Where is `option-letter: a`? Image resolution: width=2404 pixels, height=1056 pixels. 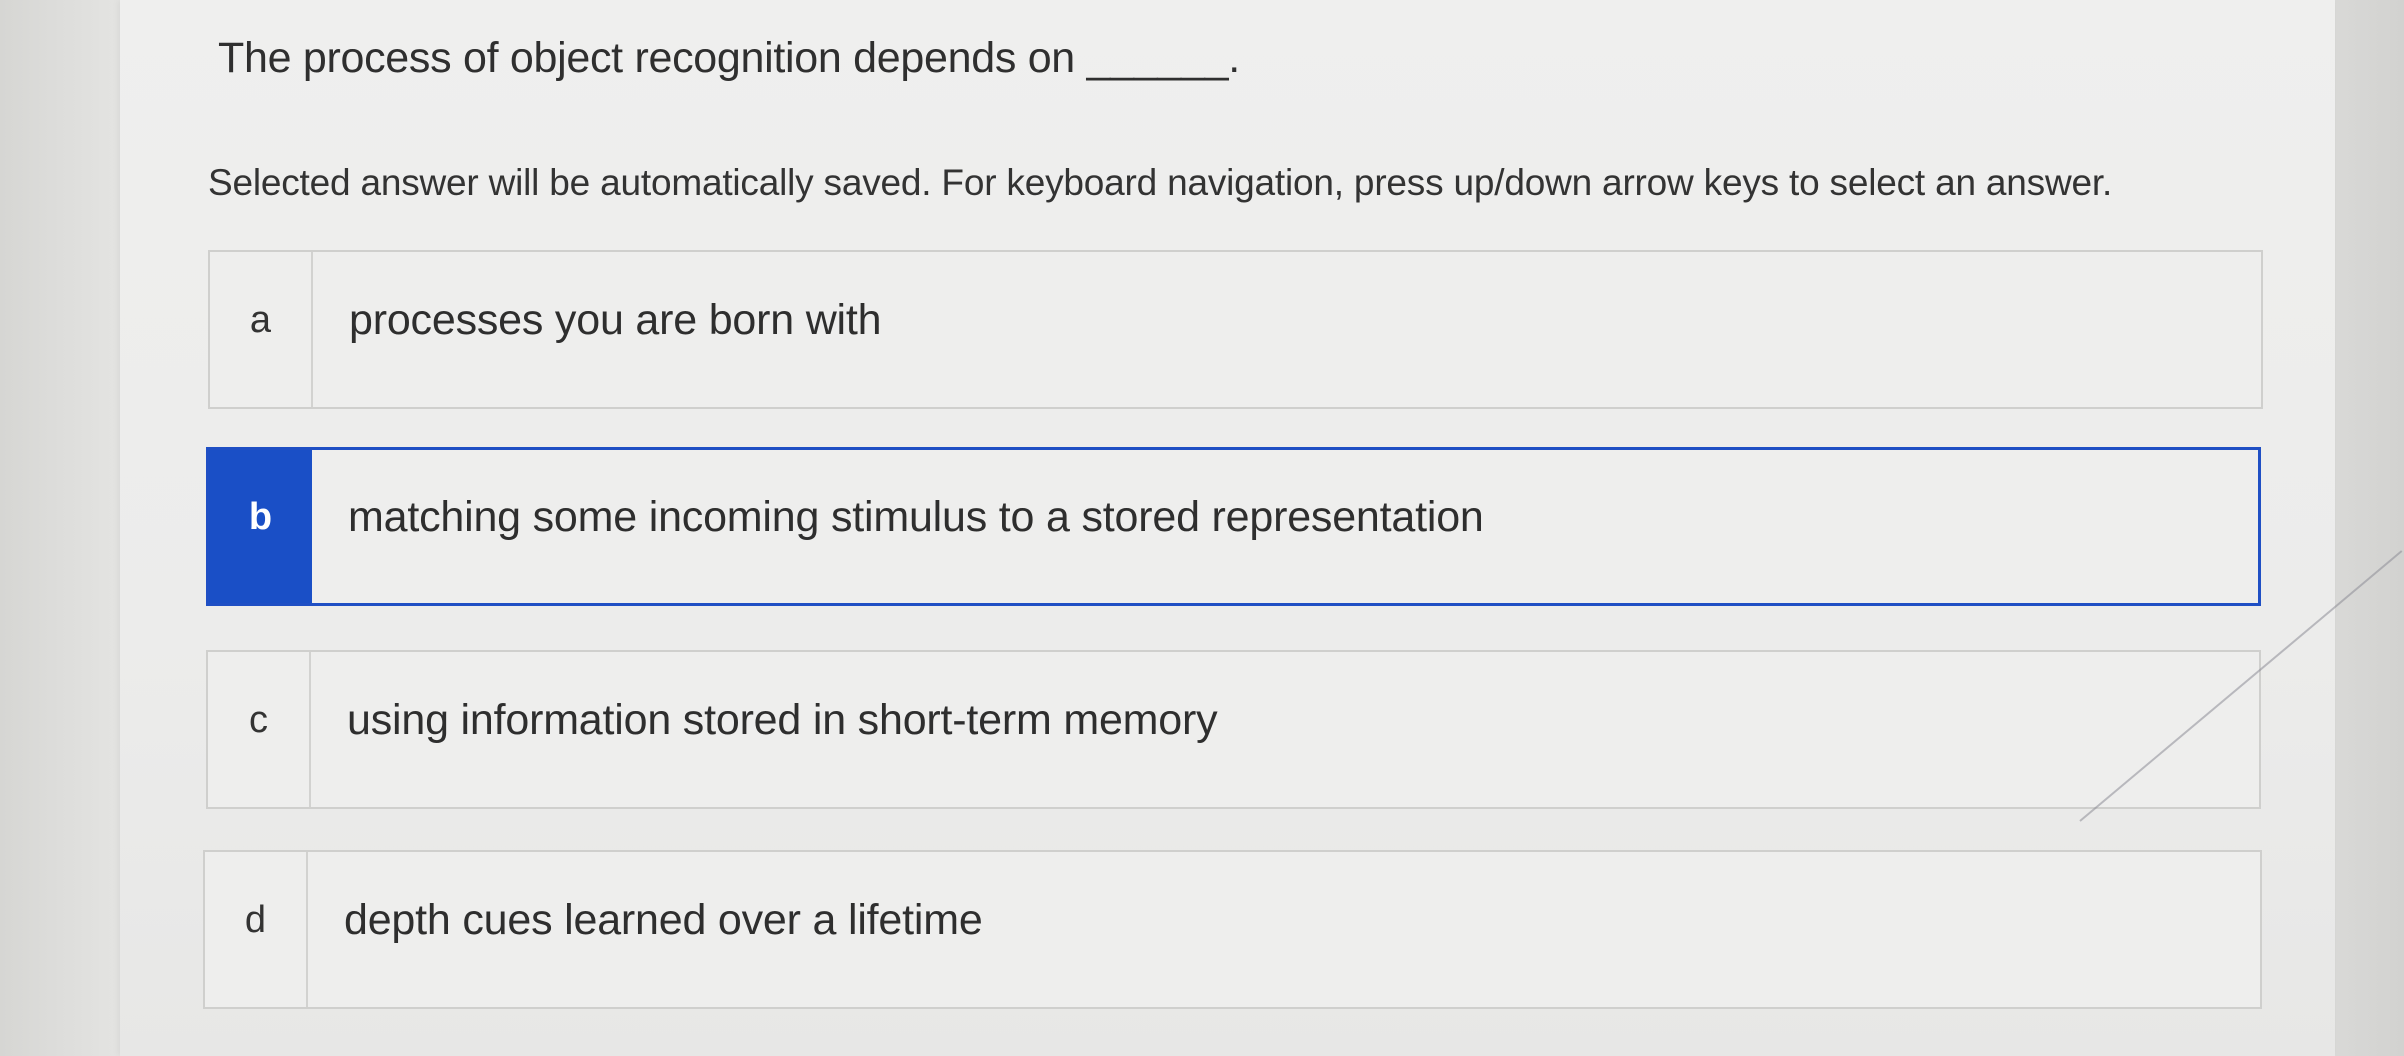
option-letter: a is located at coordinates (261, 329).